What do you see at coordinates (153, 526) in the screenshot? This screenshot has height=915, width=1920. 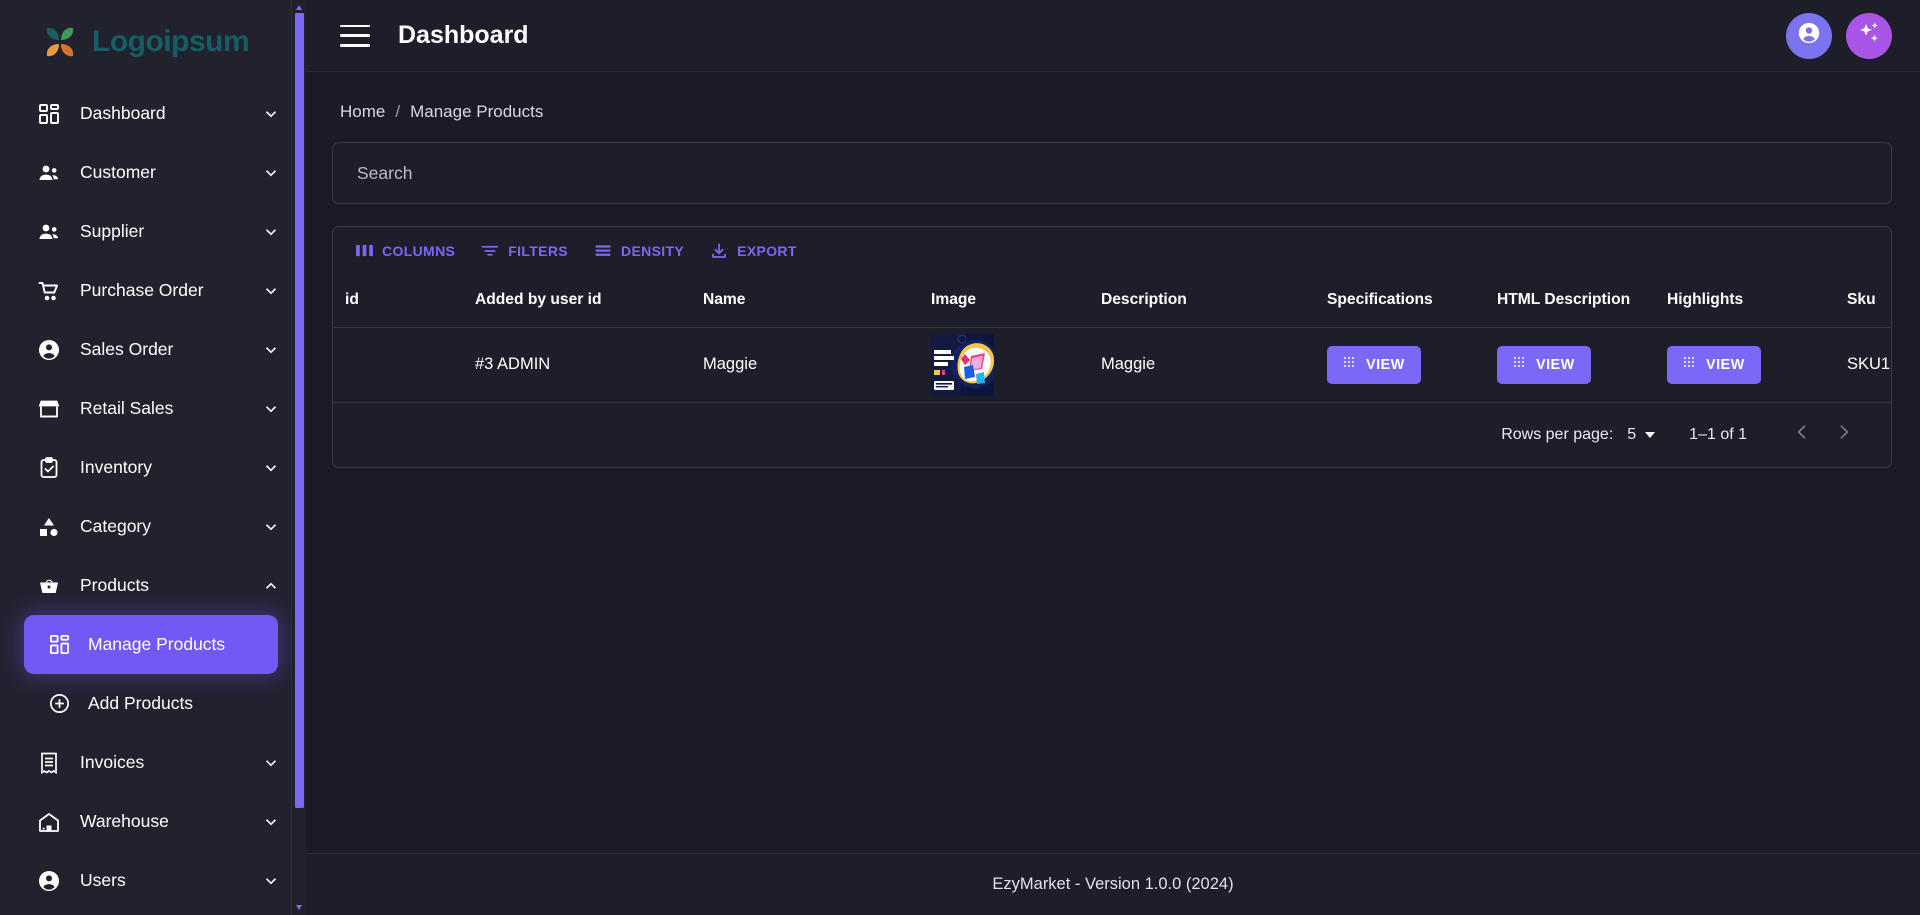 I see `sidebar-item-category: Category` at bounding box center [153, 526].